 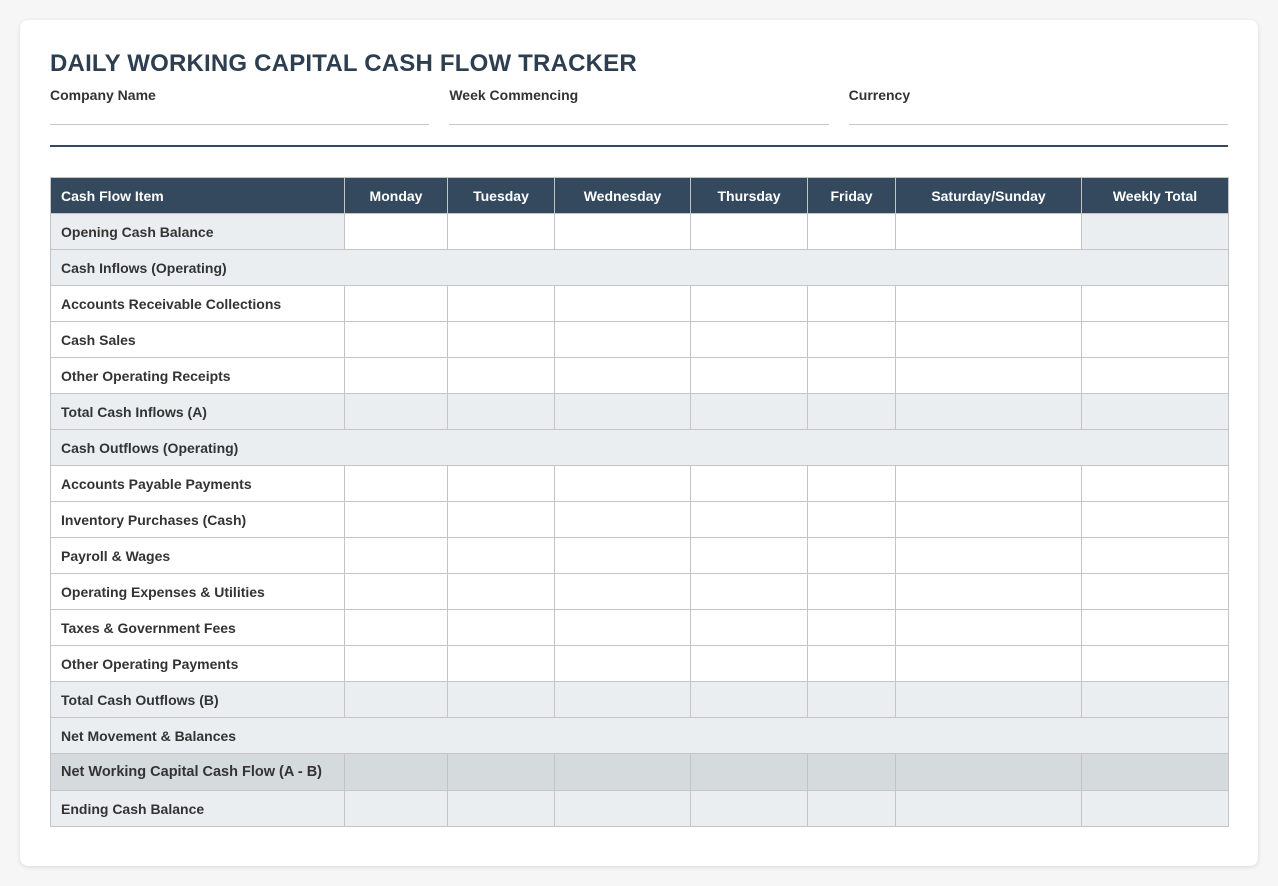 What do you see at coordinates (197, 555) in the screenshot?
I see `row-label: Payroll & Wages` at bounding box center [197, 555].